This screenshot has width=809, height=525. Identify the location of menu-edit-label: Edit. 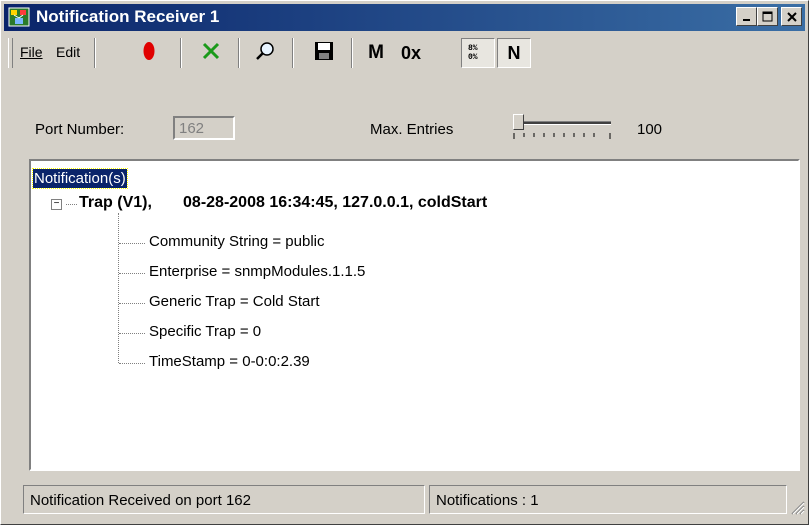
(68, 52).